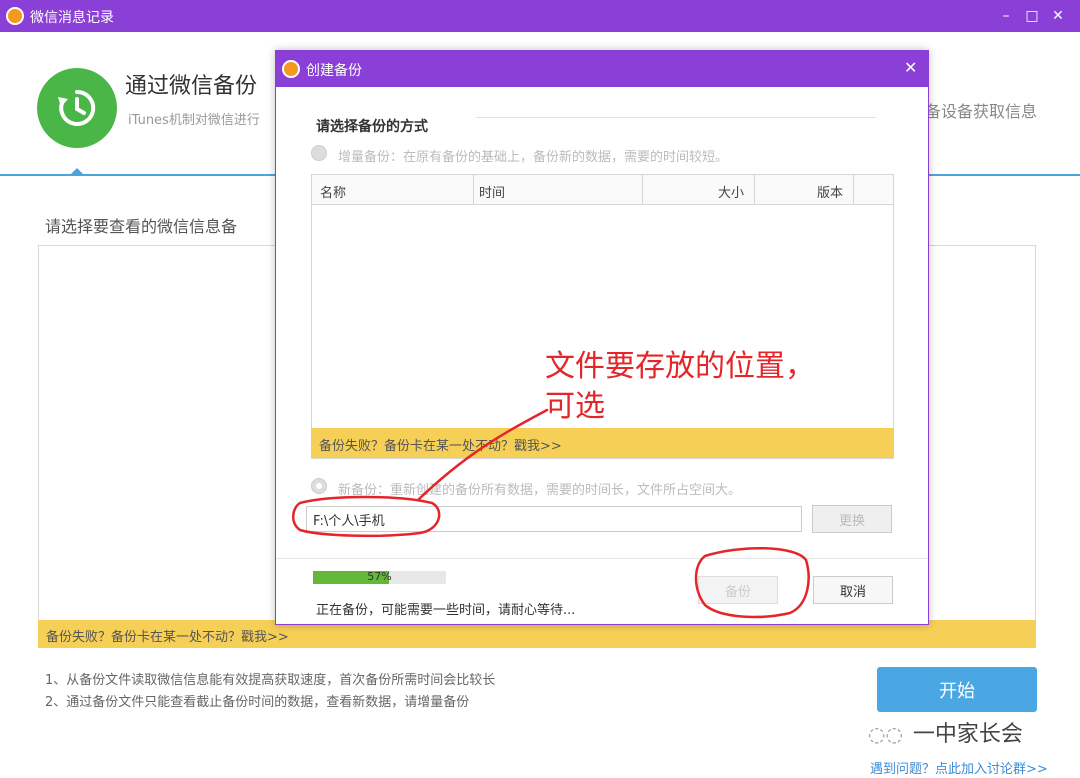 The image size is (1080, 778). I want to click on annotation-line-2: 可选, so click(575, 406).